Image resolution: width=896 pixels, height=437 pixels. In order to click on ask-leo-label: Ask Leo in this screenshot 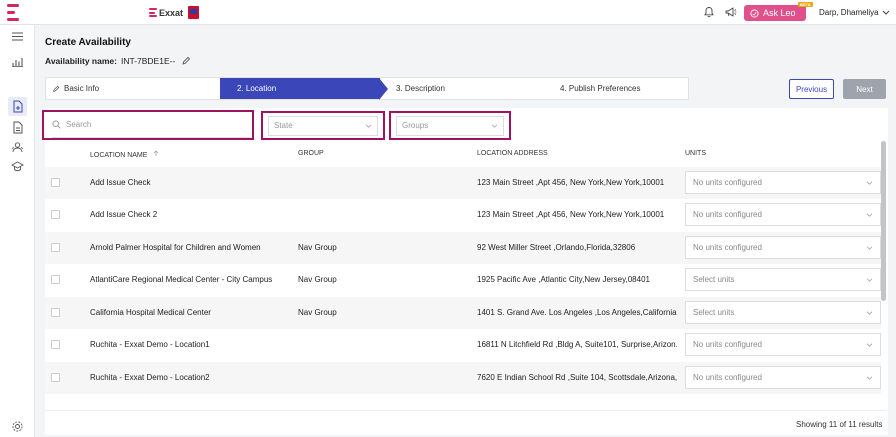, I will do `click(779, 13)`.